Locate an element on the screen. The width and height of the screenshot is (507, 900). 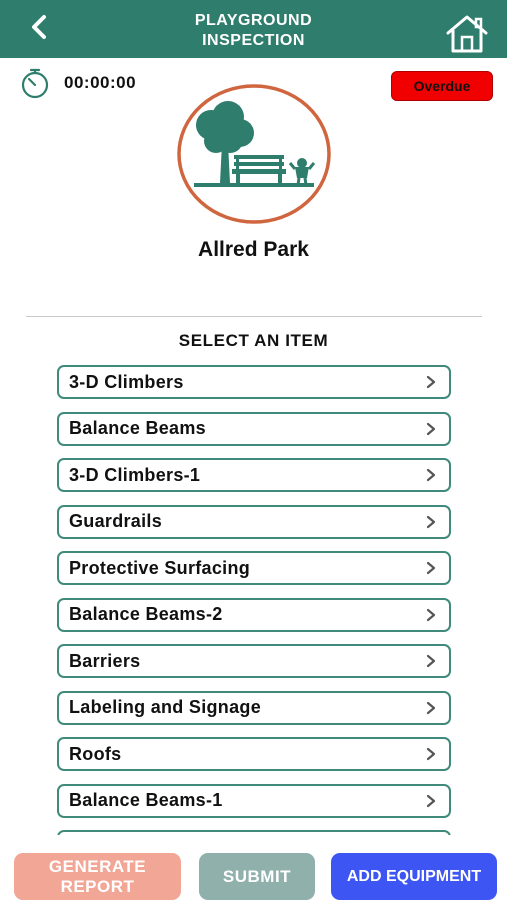
list-item-label: Labeling and Signage is located at coordinates (165, 707).